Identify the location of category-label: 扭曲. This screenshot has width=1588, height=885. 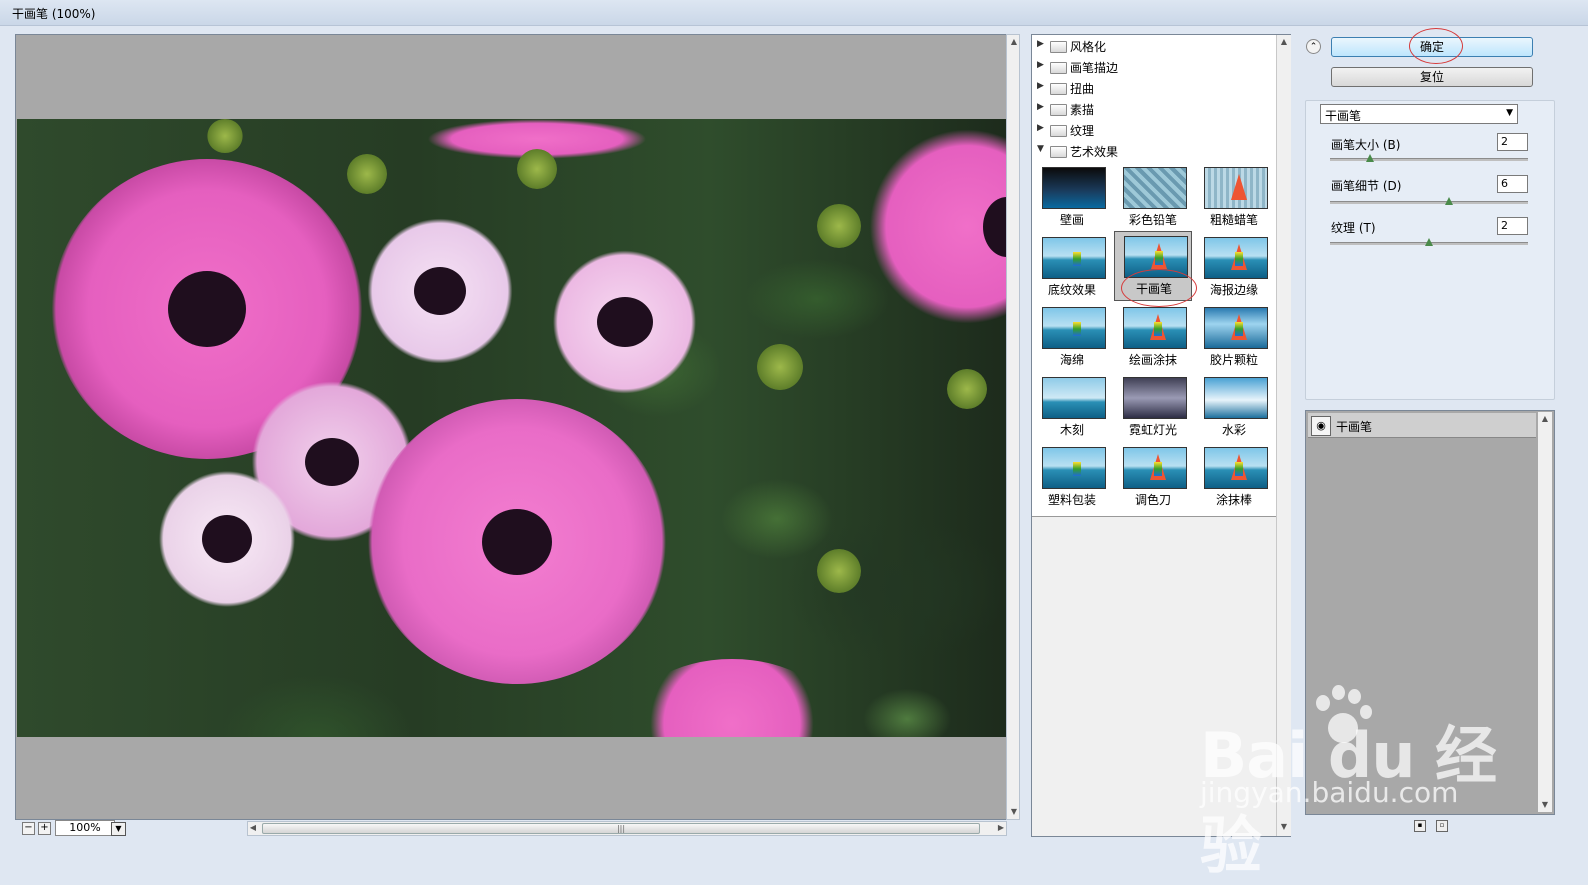
(1082, 89).